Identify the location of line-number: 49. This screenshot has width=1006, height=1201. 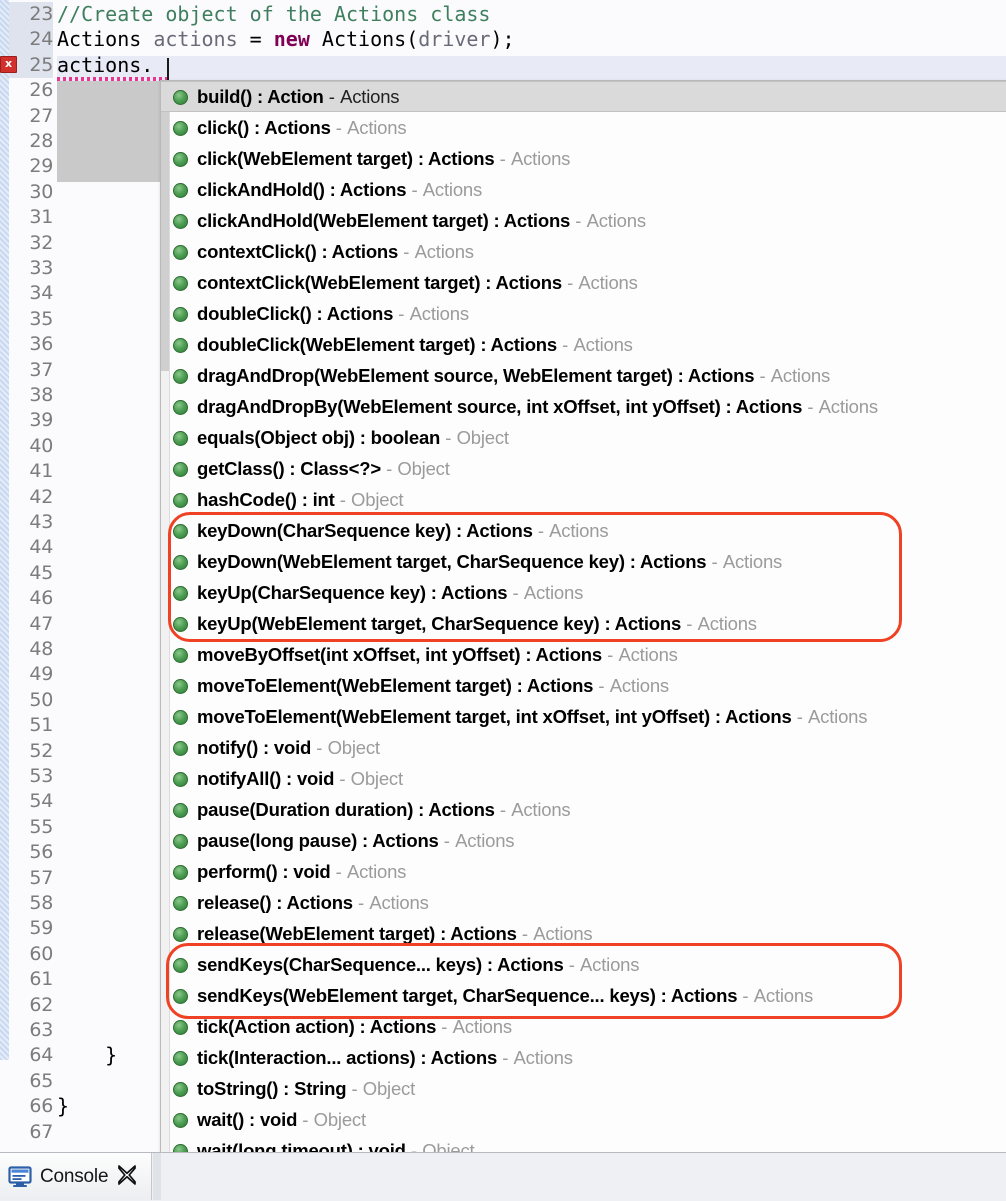
(41, 674).